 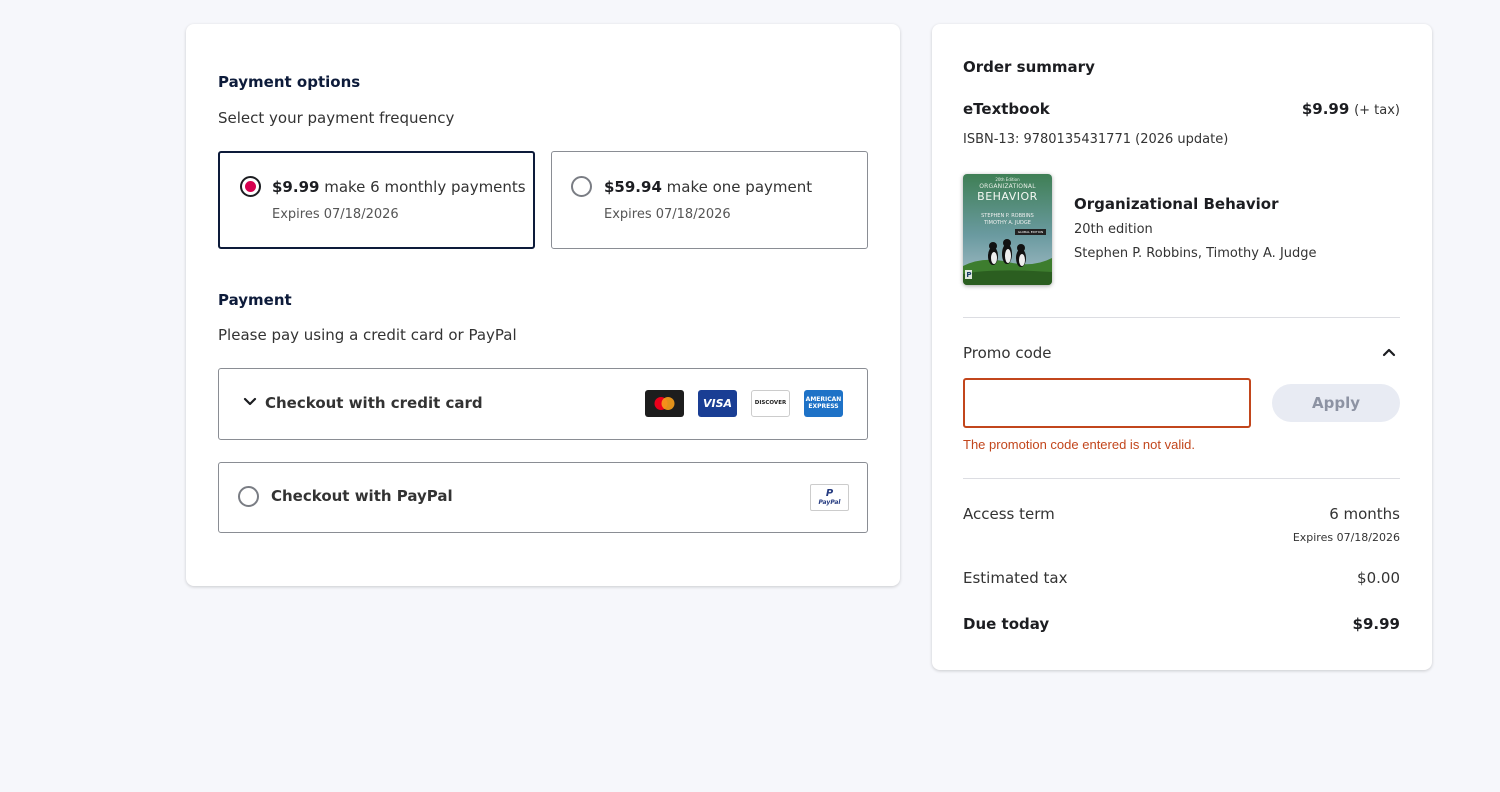 I want to click on payment-options-title: Payment options, so click(x=289, y=82).